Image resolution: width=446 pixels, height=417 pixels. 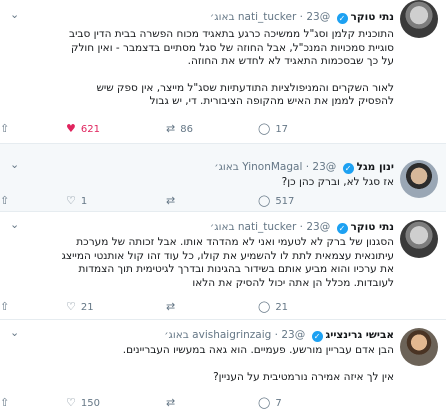 I want to click on author-name: ינון מגל, so click(x=375, y=167).